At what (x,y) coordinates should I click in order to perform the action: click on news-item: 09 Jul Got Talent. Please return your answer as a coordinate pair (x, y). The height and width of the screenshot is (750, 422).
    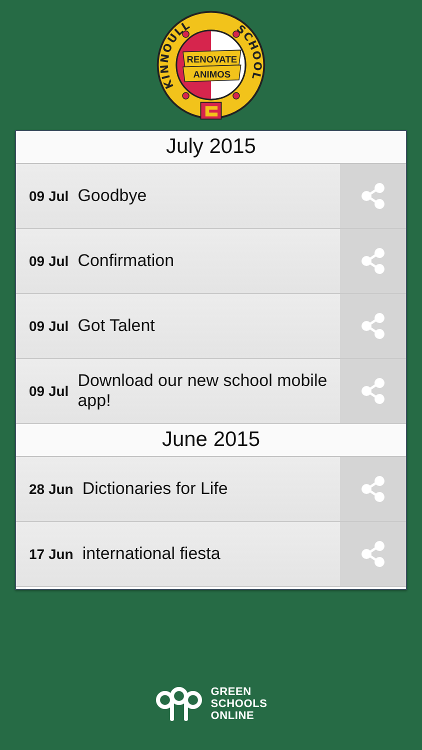
    Looking at the image, I should click on (211, 326).